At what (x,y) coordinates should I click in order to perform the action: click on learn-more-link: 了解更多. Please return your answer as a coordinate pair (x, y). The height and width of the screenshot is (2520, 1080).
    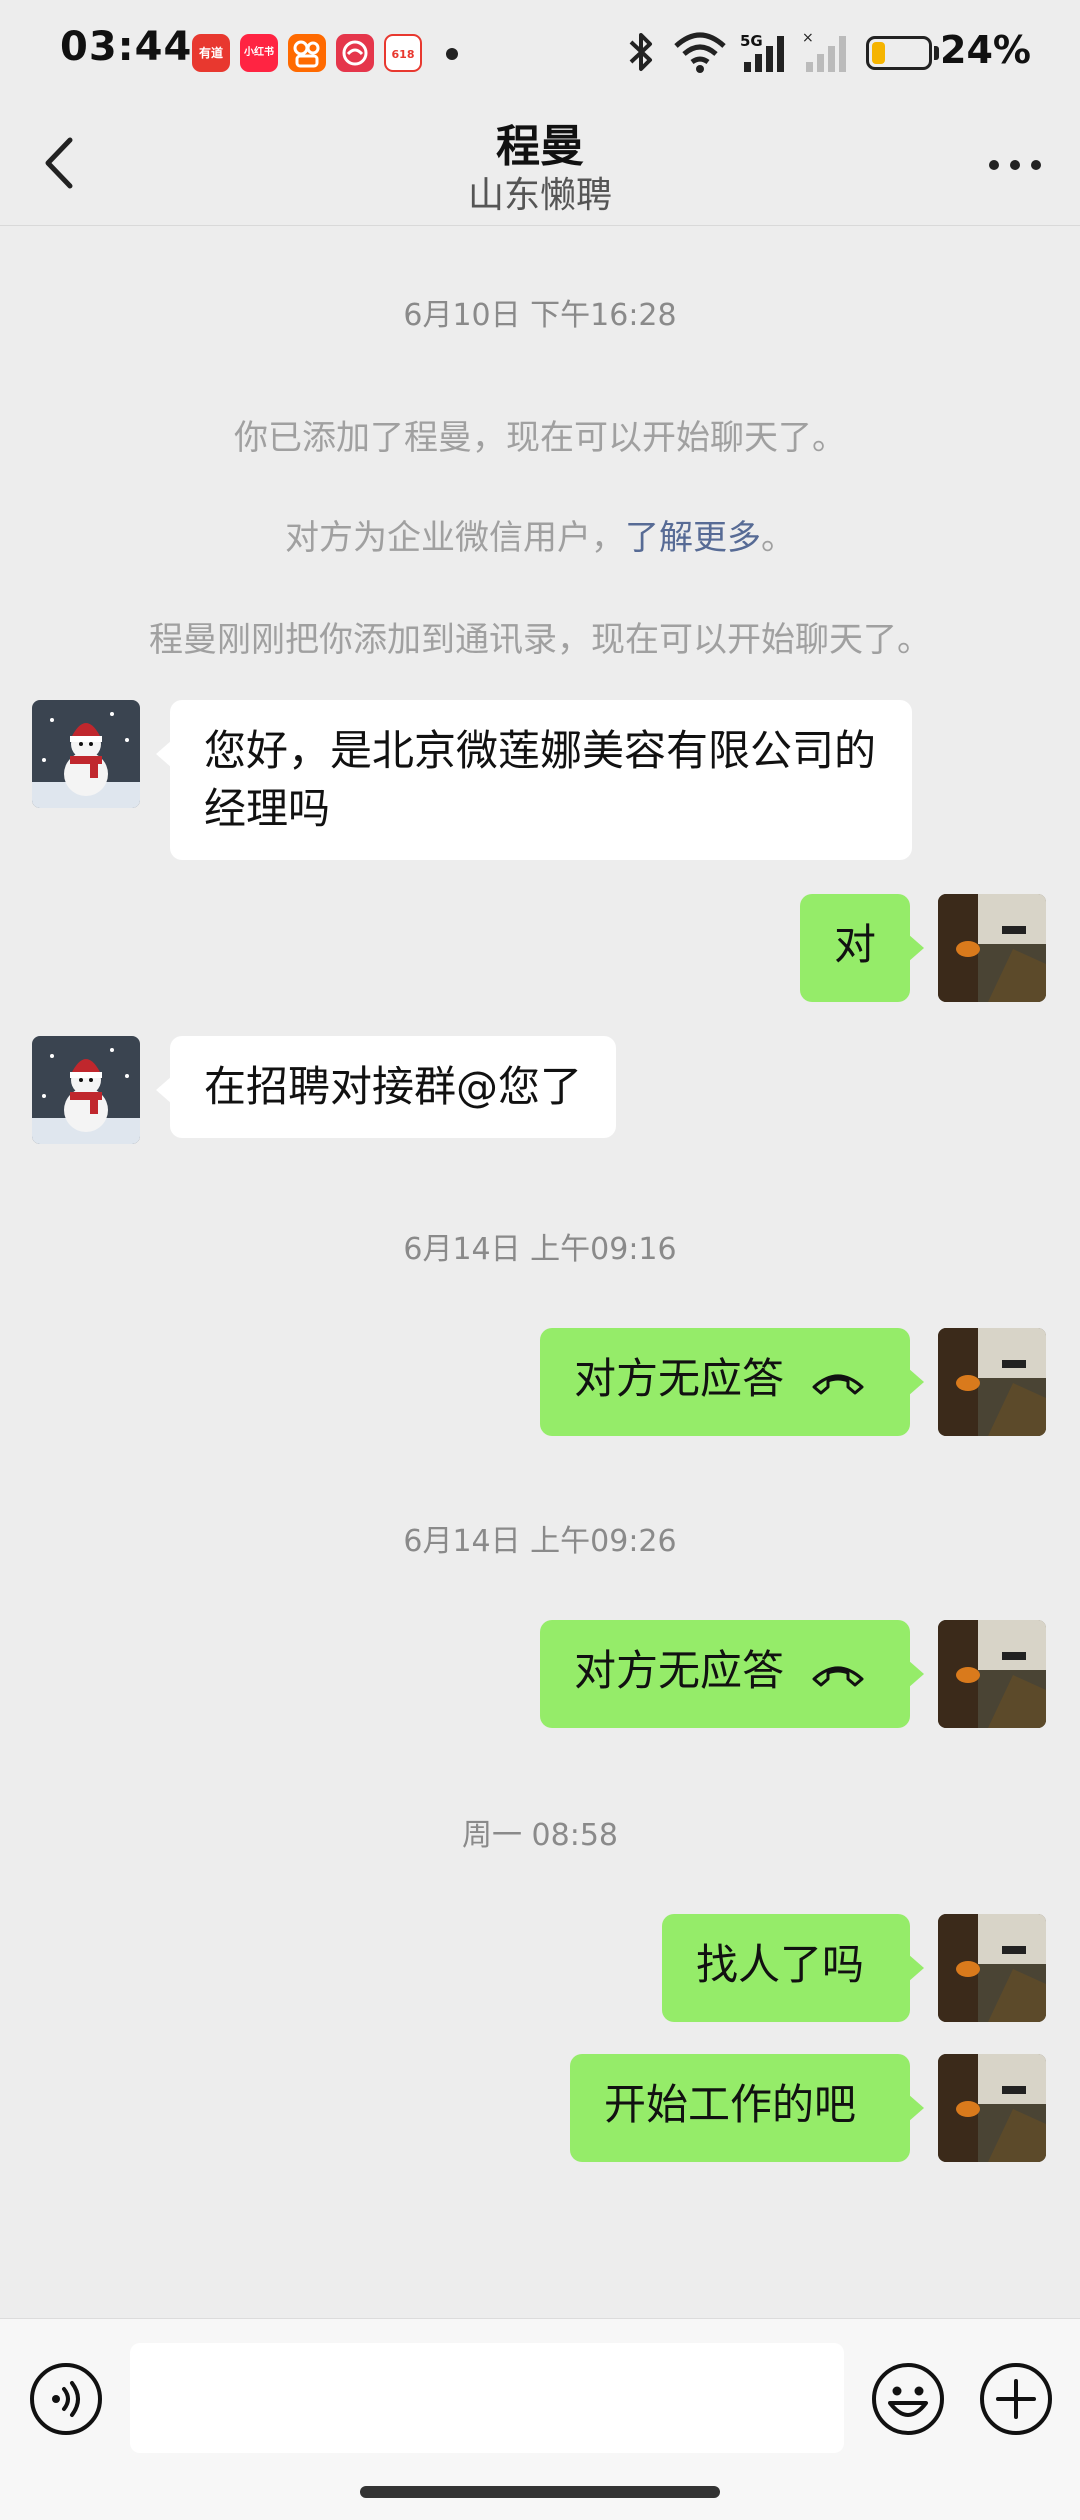
    Looking at the image, I should click on (693, 538).